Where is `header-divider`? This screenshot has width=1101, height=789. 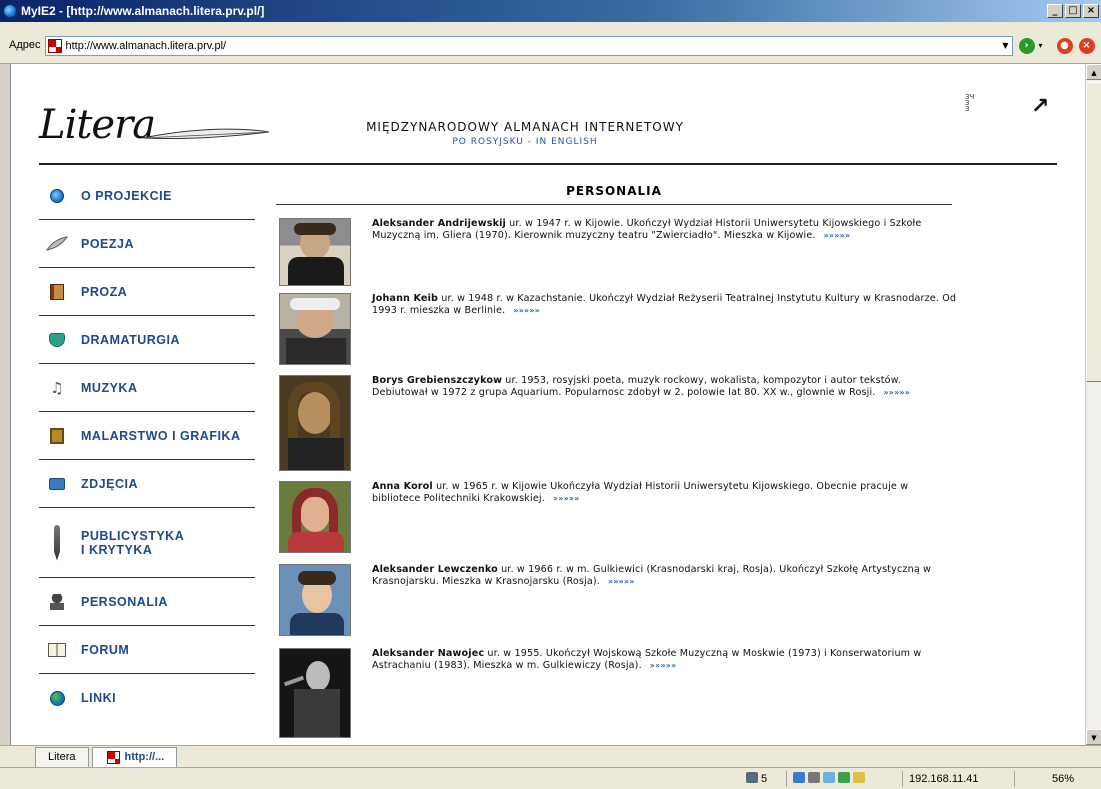 header-divider is located at coordinates (548, 164).